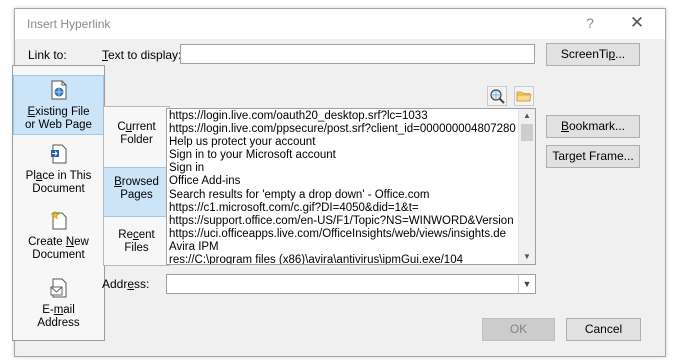 This screenshot has width=674, height=362. What do you see at coordinates (136, 182) in the screenshot?
I see `browsed-pages-line1: Browsed` at bounding box center [136, 182].